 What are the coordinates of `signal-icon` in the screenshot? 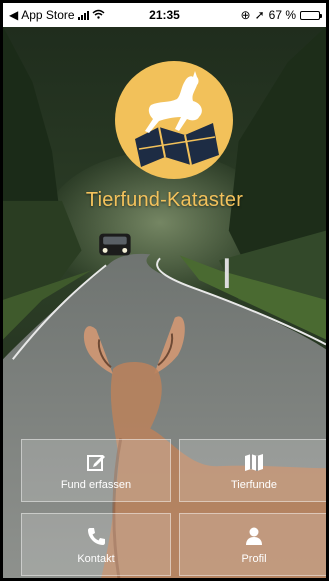 It's located at (83, 15).